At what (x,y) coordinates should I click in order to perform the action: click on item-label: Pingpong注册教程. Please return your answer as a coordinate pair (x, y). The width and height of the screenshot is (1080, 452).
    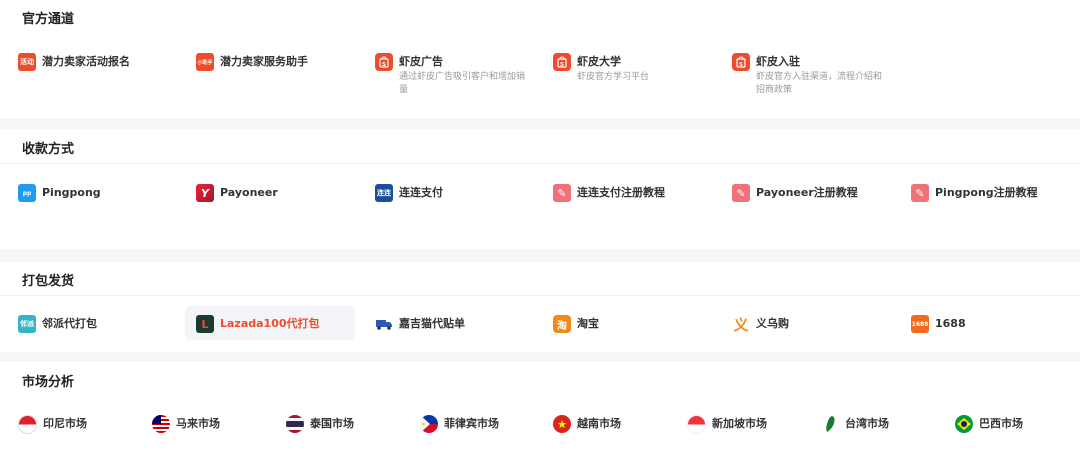
    Looking at the image, I should click on (986, 192).